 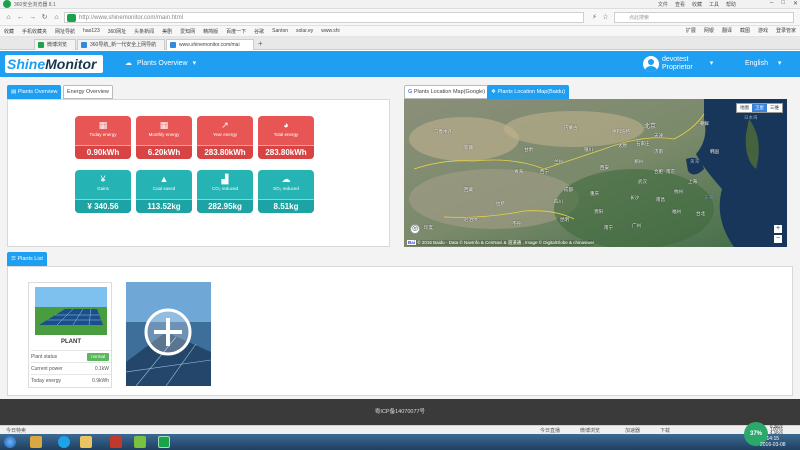 I want to click on skype-icon, so click(x=64, y=442).